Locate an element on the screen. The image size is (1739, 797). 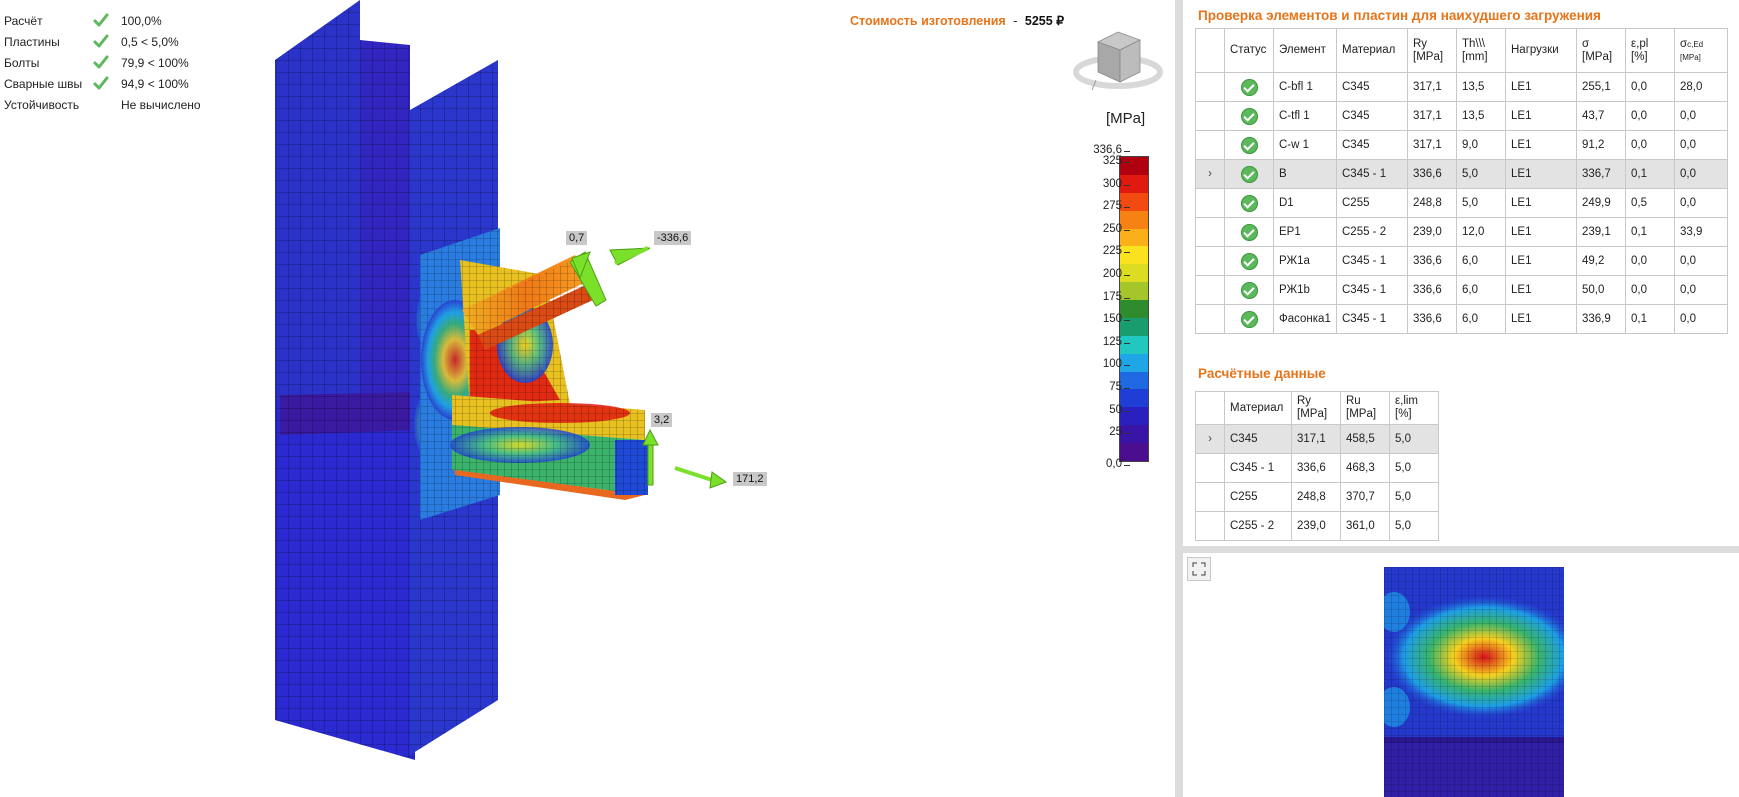
check-table-row: EP1 C255 - 2 239,0 12,0 LE1 239,1 0,1 33,9 is located at coordinates (1461, 232).